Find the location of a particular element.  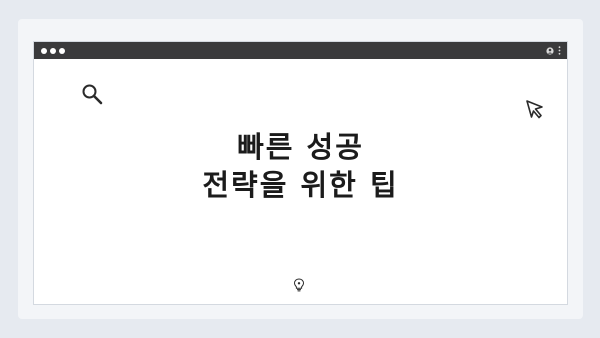

window-controls is located at coordinates (53, 50).